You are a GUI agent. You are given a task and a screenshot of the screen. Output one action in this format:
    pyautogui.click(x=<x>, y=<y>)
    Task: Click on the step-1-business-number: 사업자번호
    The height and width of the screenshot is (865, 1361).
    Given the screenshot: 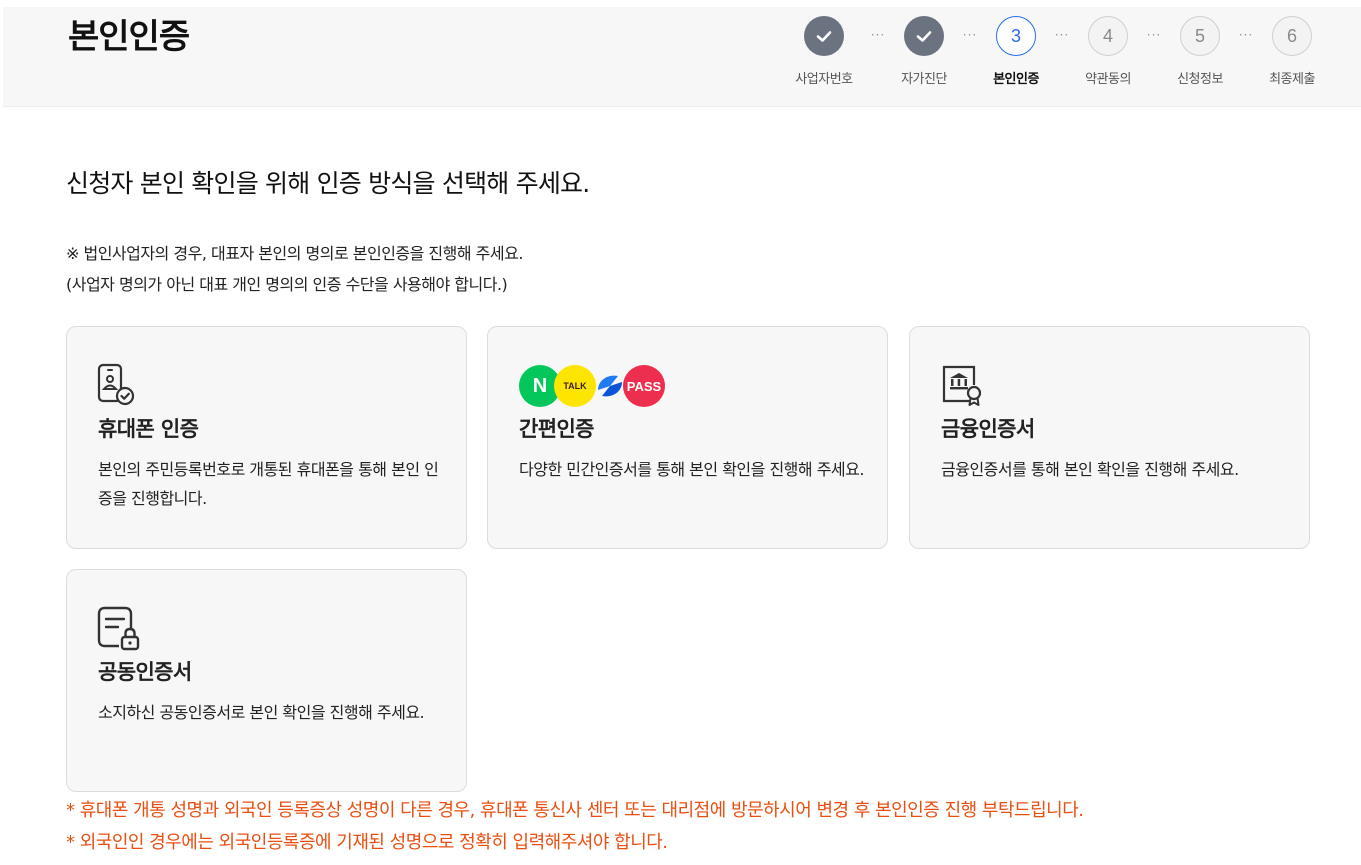 What is the action you would take?
    pyautogui.click(x=824, y=51)
    